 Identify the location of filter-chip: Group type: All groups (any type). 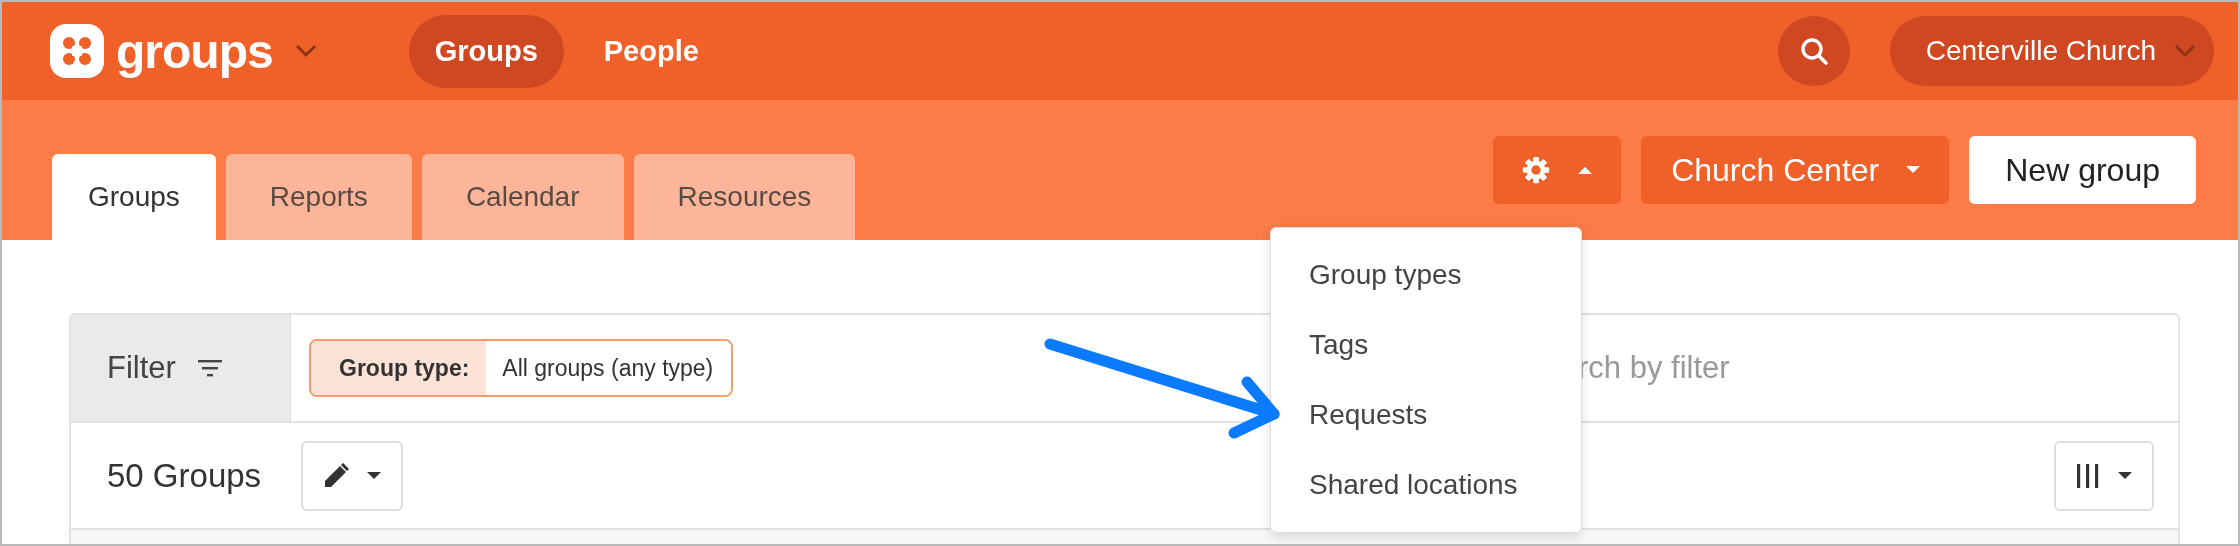
(521, 368).